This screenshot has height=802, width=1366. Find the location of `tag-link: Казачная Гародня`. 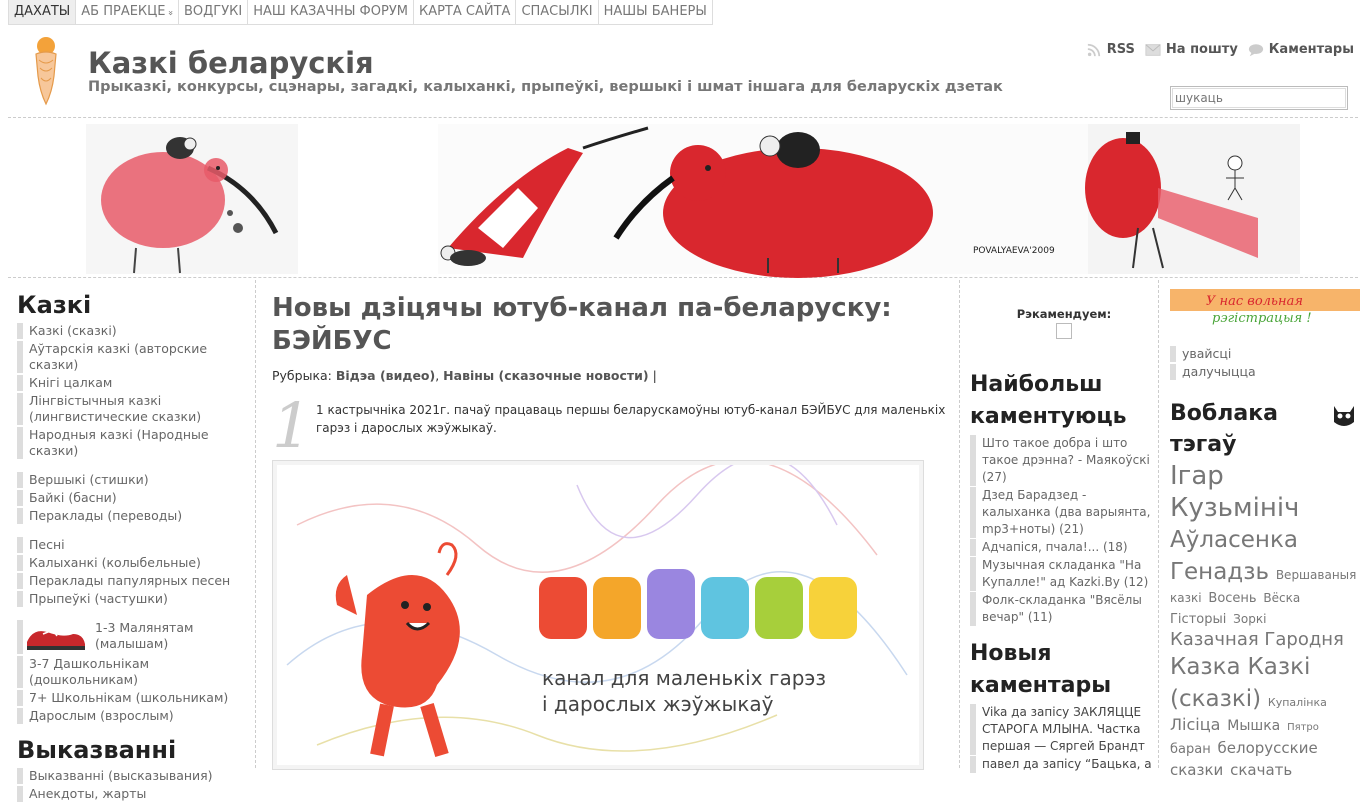

tag-link: Казачная Гародня is located at coordinates (1257, 639).